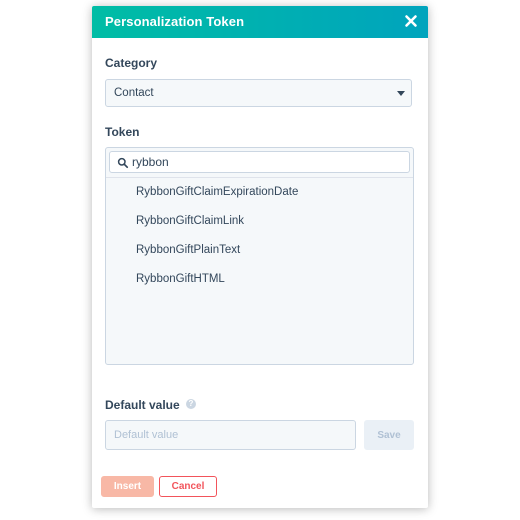 The image size is (520, 520). What do you see at coordinates (401, 93) in the screenshot?
I see `caret-down-icon` at bounding box center [401, 93].